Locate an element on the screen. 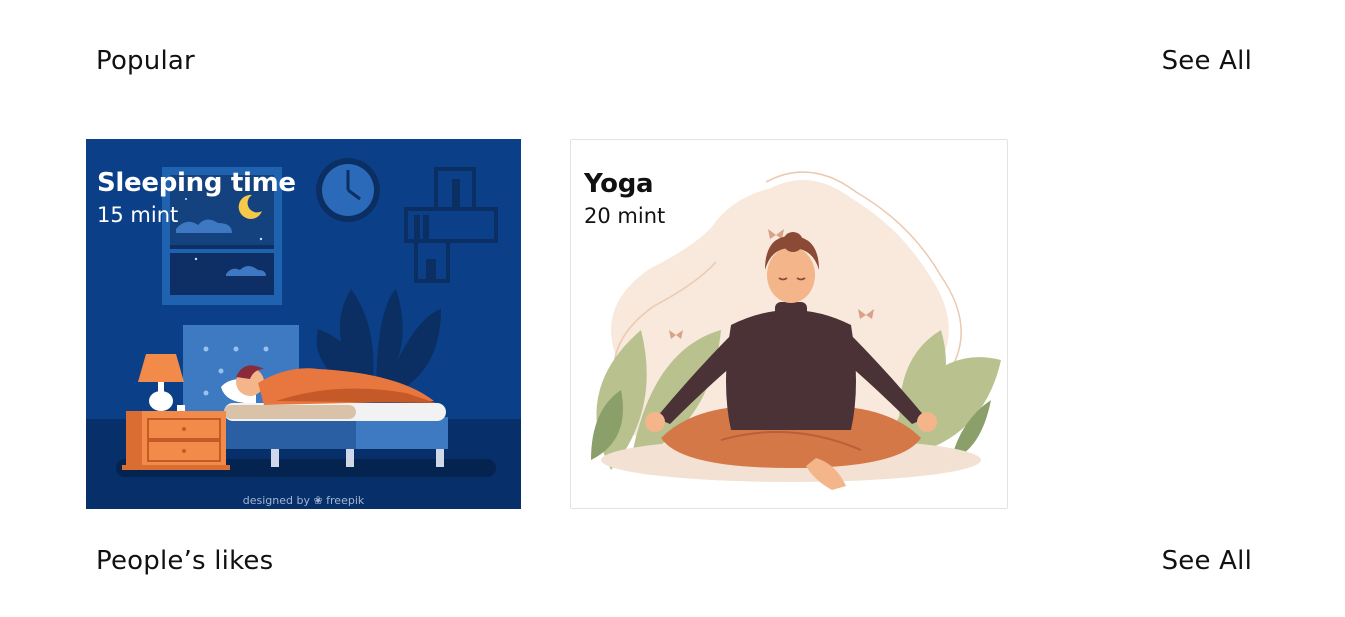  peoples-likes-see-all-link: See All is located at coordinates (1207, 561).